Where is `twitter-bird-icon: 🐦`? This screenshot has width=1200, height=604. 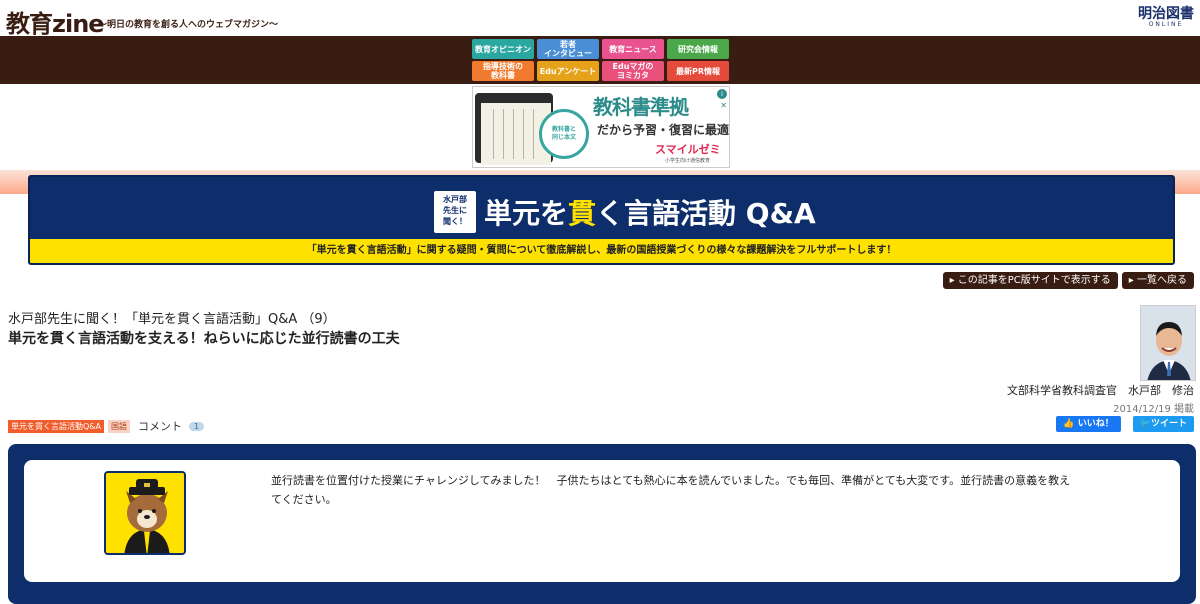 twitter-bird-icon: 🐦 is located at coordinates (1145, 424).